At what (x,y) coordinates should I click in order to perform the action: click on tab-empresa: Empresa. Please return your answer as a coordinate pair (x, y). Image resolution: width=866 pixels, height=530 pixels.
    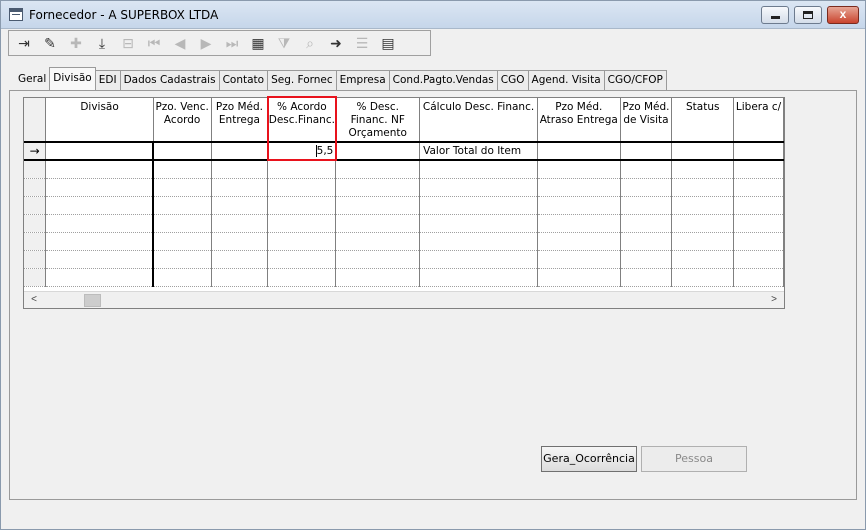
    Looking at the image, I should click on (362, 80).